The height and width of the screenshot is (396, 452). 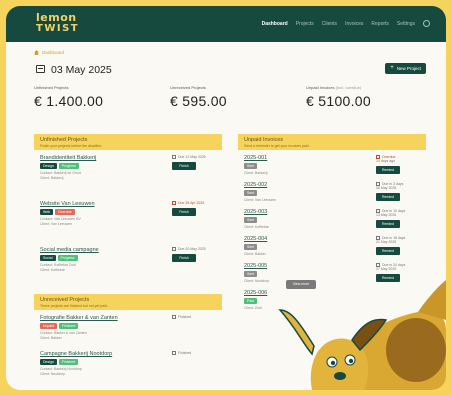 What do you see at coordinates (388, 164) in the screenshot?
I see `invoice-side: Overdue 14 days ago Remind` at bounding box center [388, 164].